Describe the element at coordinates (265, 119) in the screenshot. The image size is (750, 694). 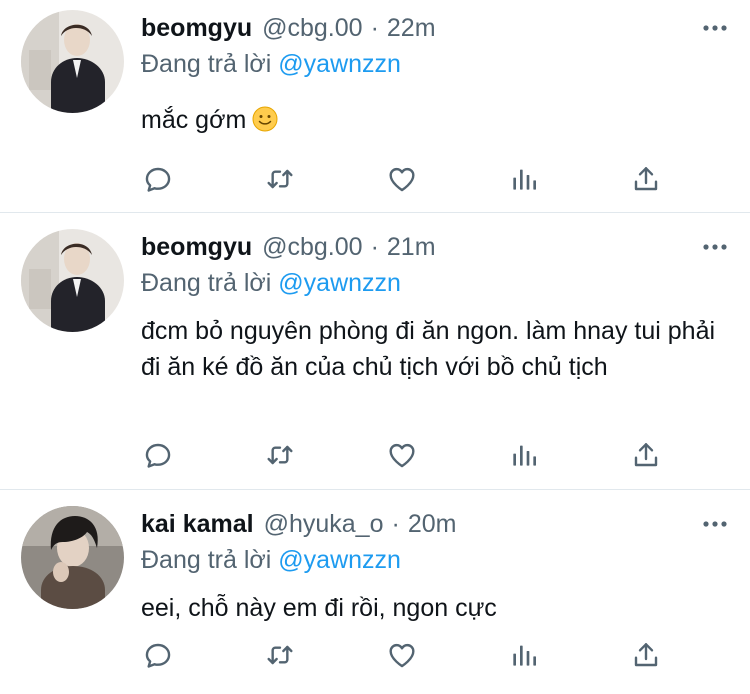
I see `slightly-smiling-face-icon` at that location.